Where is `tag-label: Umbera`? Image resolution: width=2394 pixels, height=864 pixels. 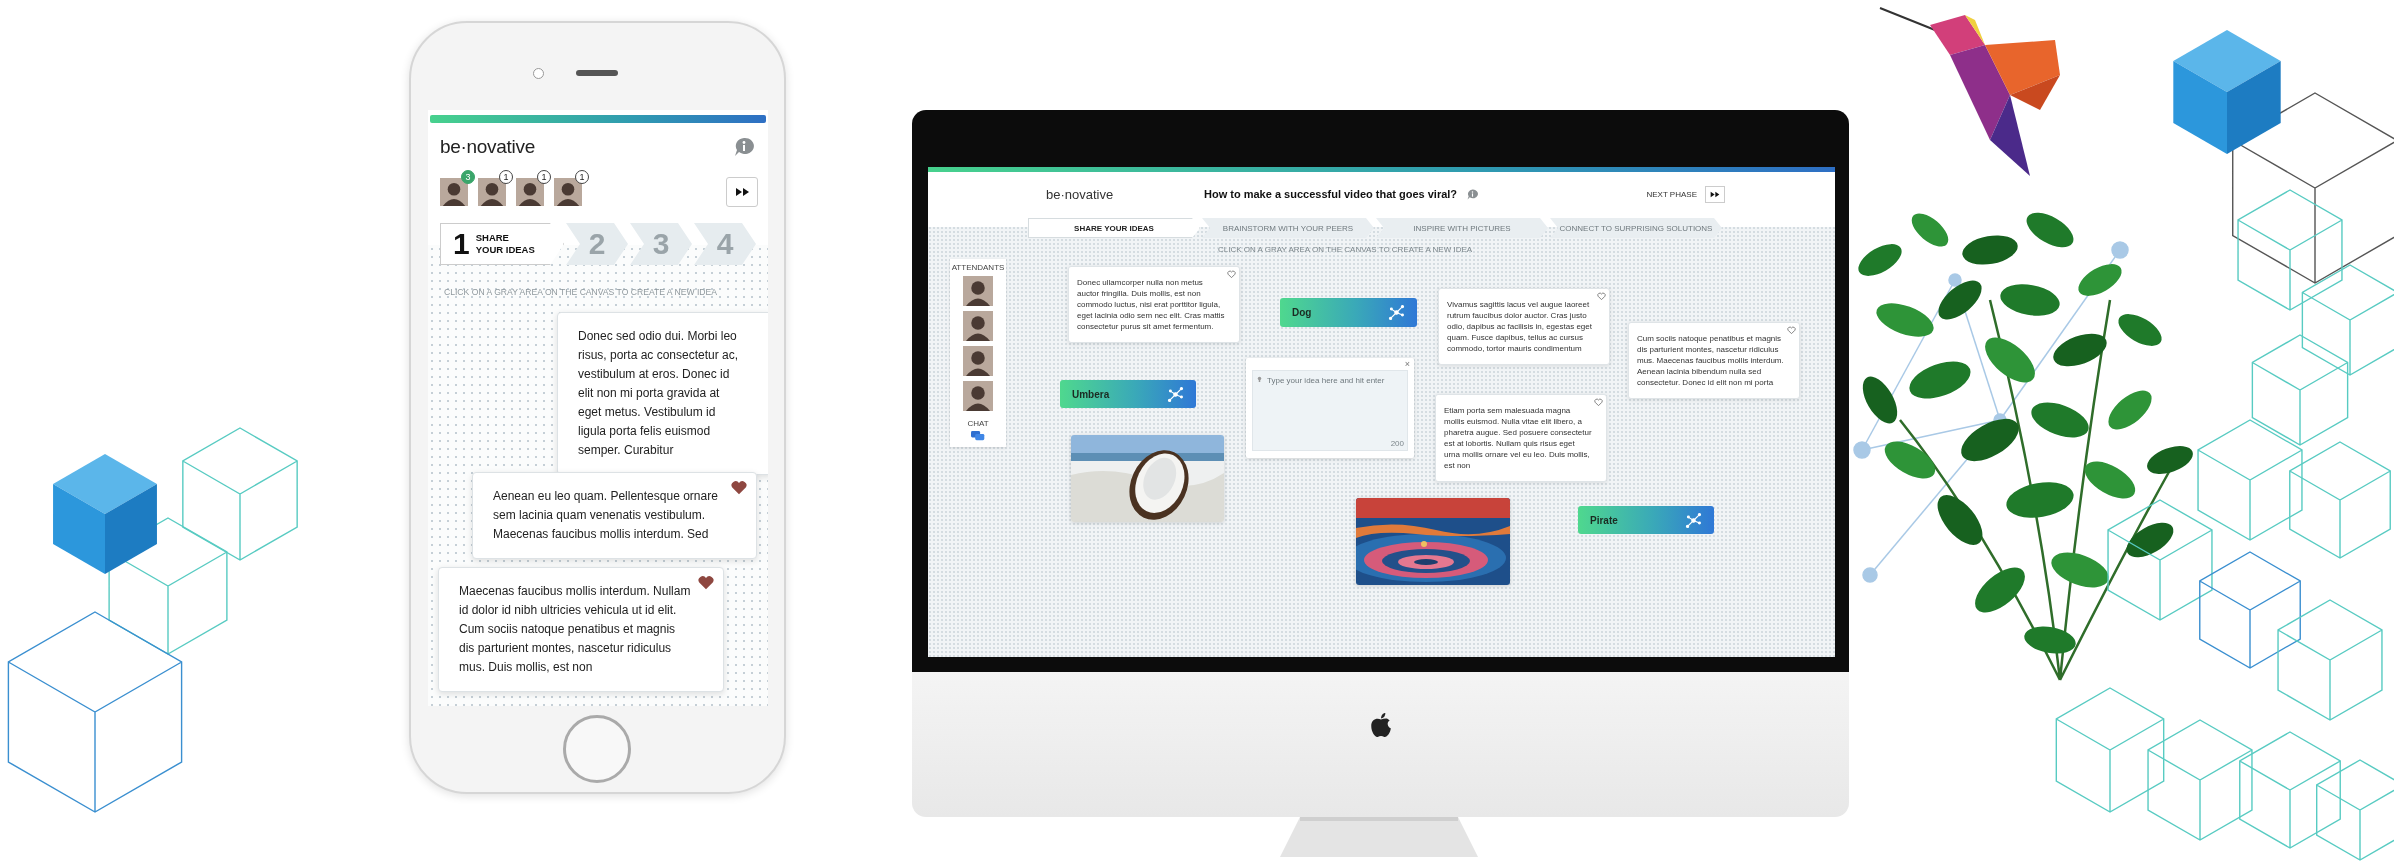 tag-label: Umbera is located at coordinates (1091, 394).